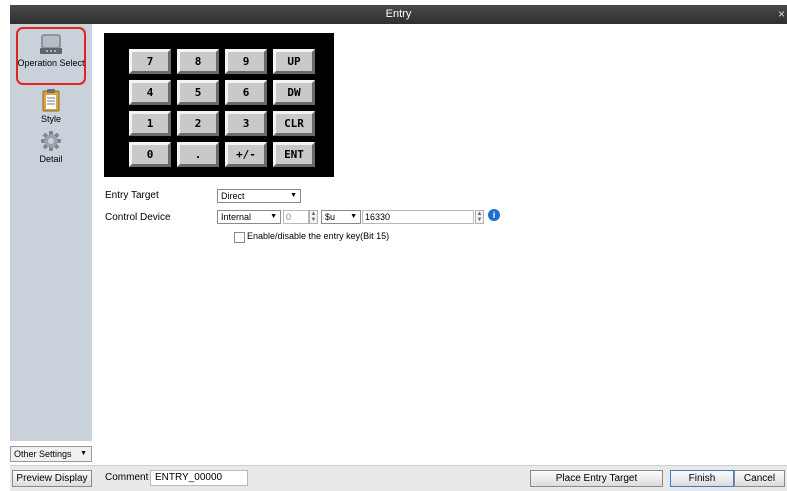 The image size is (787, 491). What do you see at coordinates (781, 14) in the screenshot?
I see `close-icon: ×` at bounding box center [781, 14].